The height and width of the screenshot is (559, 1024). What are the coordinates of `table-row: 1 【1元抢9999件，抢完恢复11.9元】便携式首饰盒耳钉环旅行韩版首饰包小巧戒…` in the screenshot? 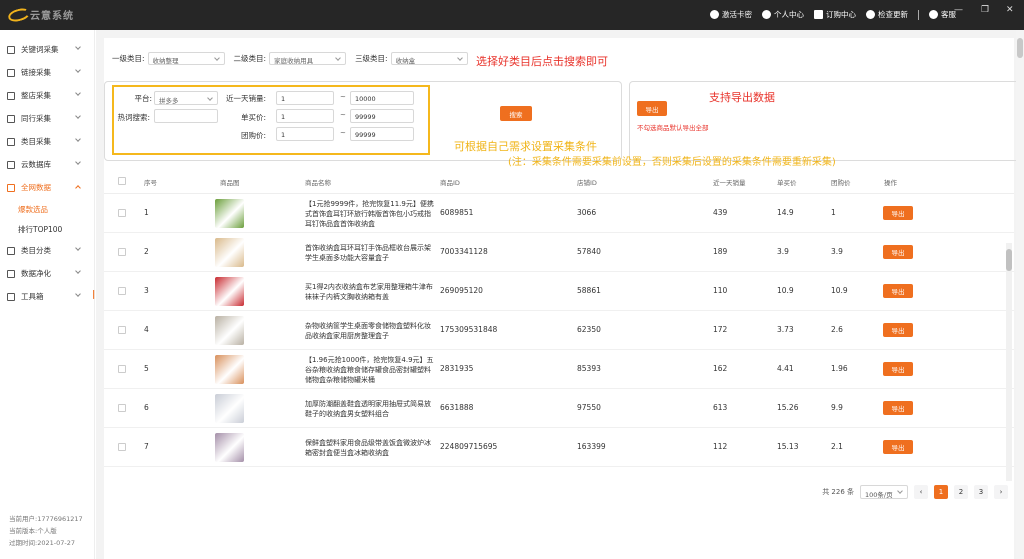 It's located at (559, 213).